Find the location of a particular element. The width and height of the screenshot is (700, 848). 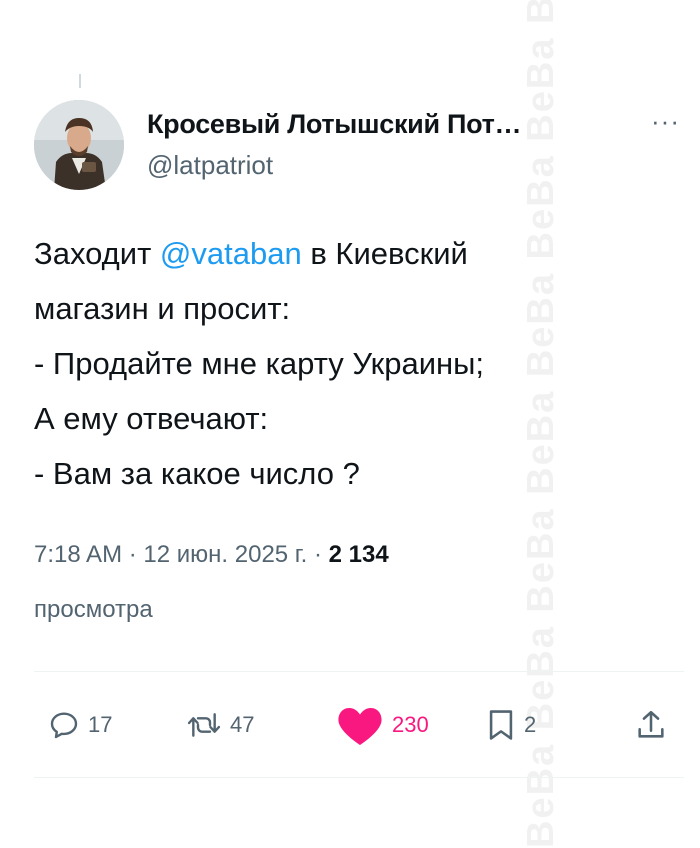

retweet-button: 47 is located at coordinates (220, 725).